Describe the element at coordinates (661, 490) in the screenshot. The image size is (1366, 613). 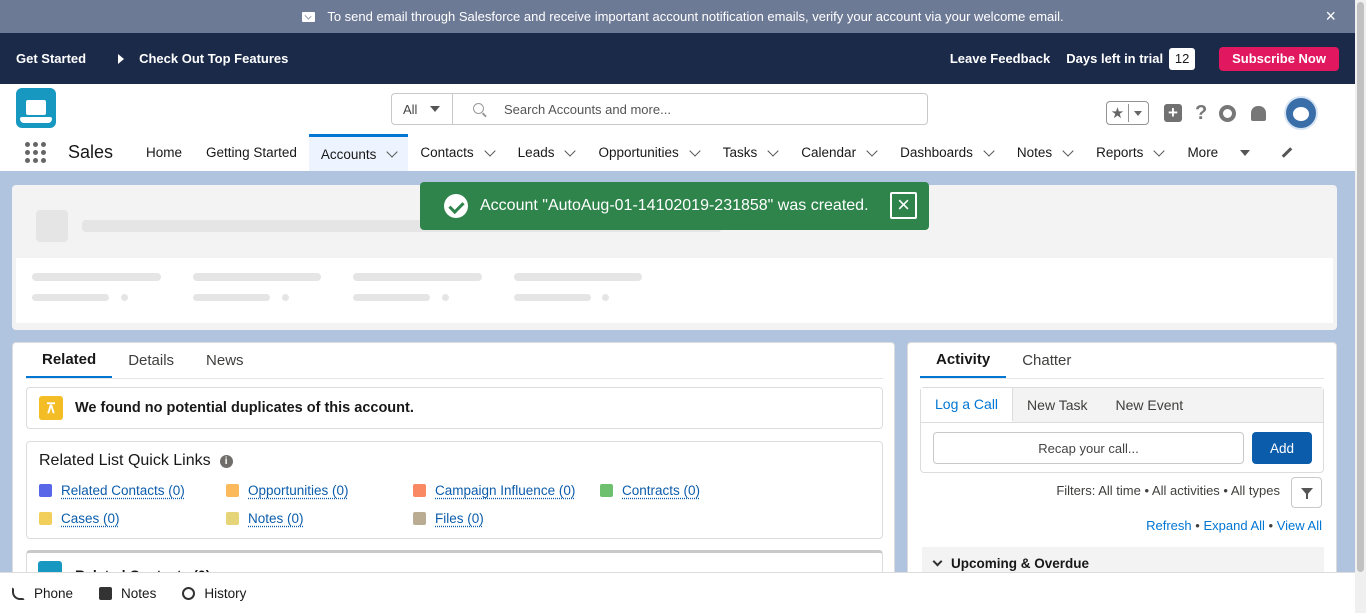
I see `quick-link-label: Contracts (0)` at that location.